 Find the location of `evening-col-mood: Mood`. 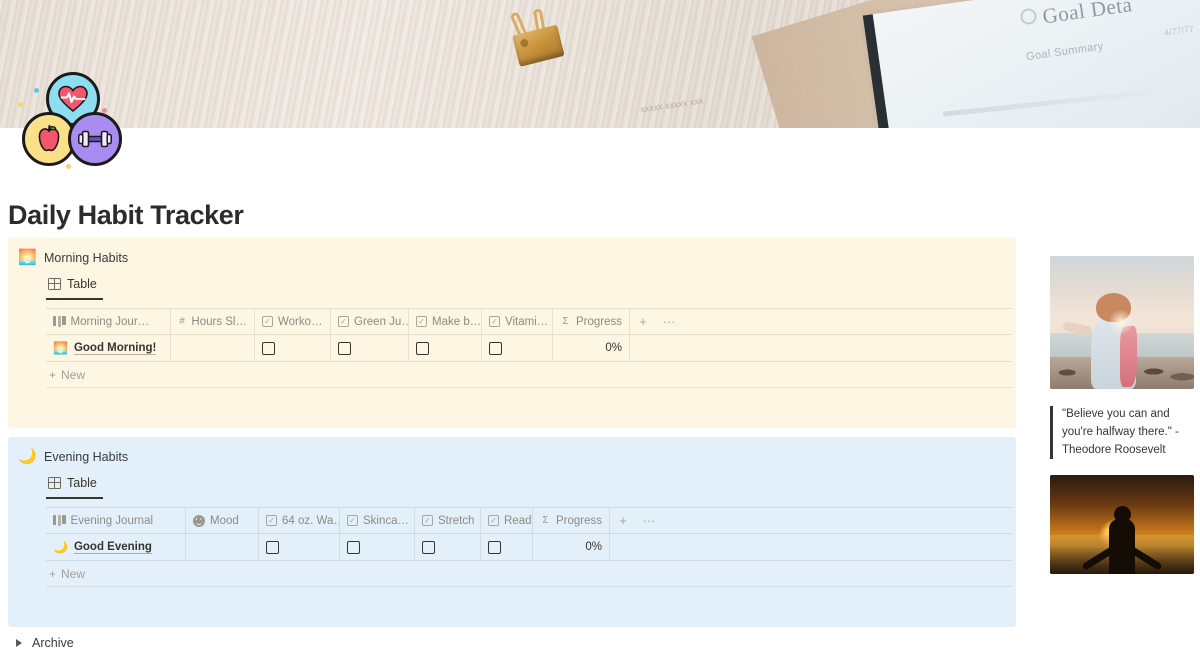

evening-col-mood: Mood is located at coordinates (222, 520).